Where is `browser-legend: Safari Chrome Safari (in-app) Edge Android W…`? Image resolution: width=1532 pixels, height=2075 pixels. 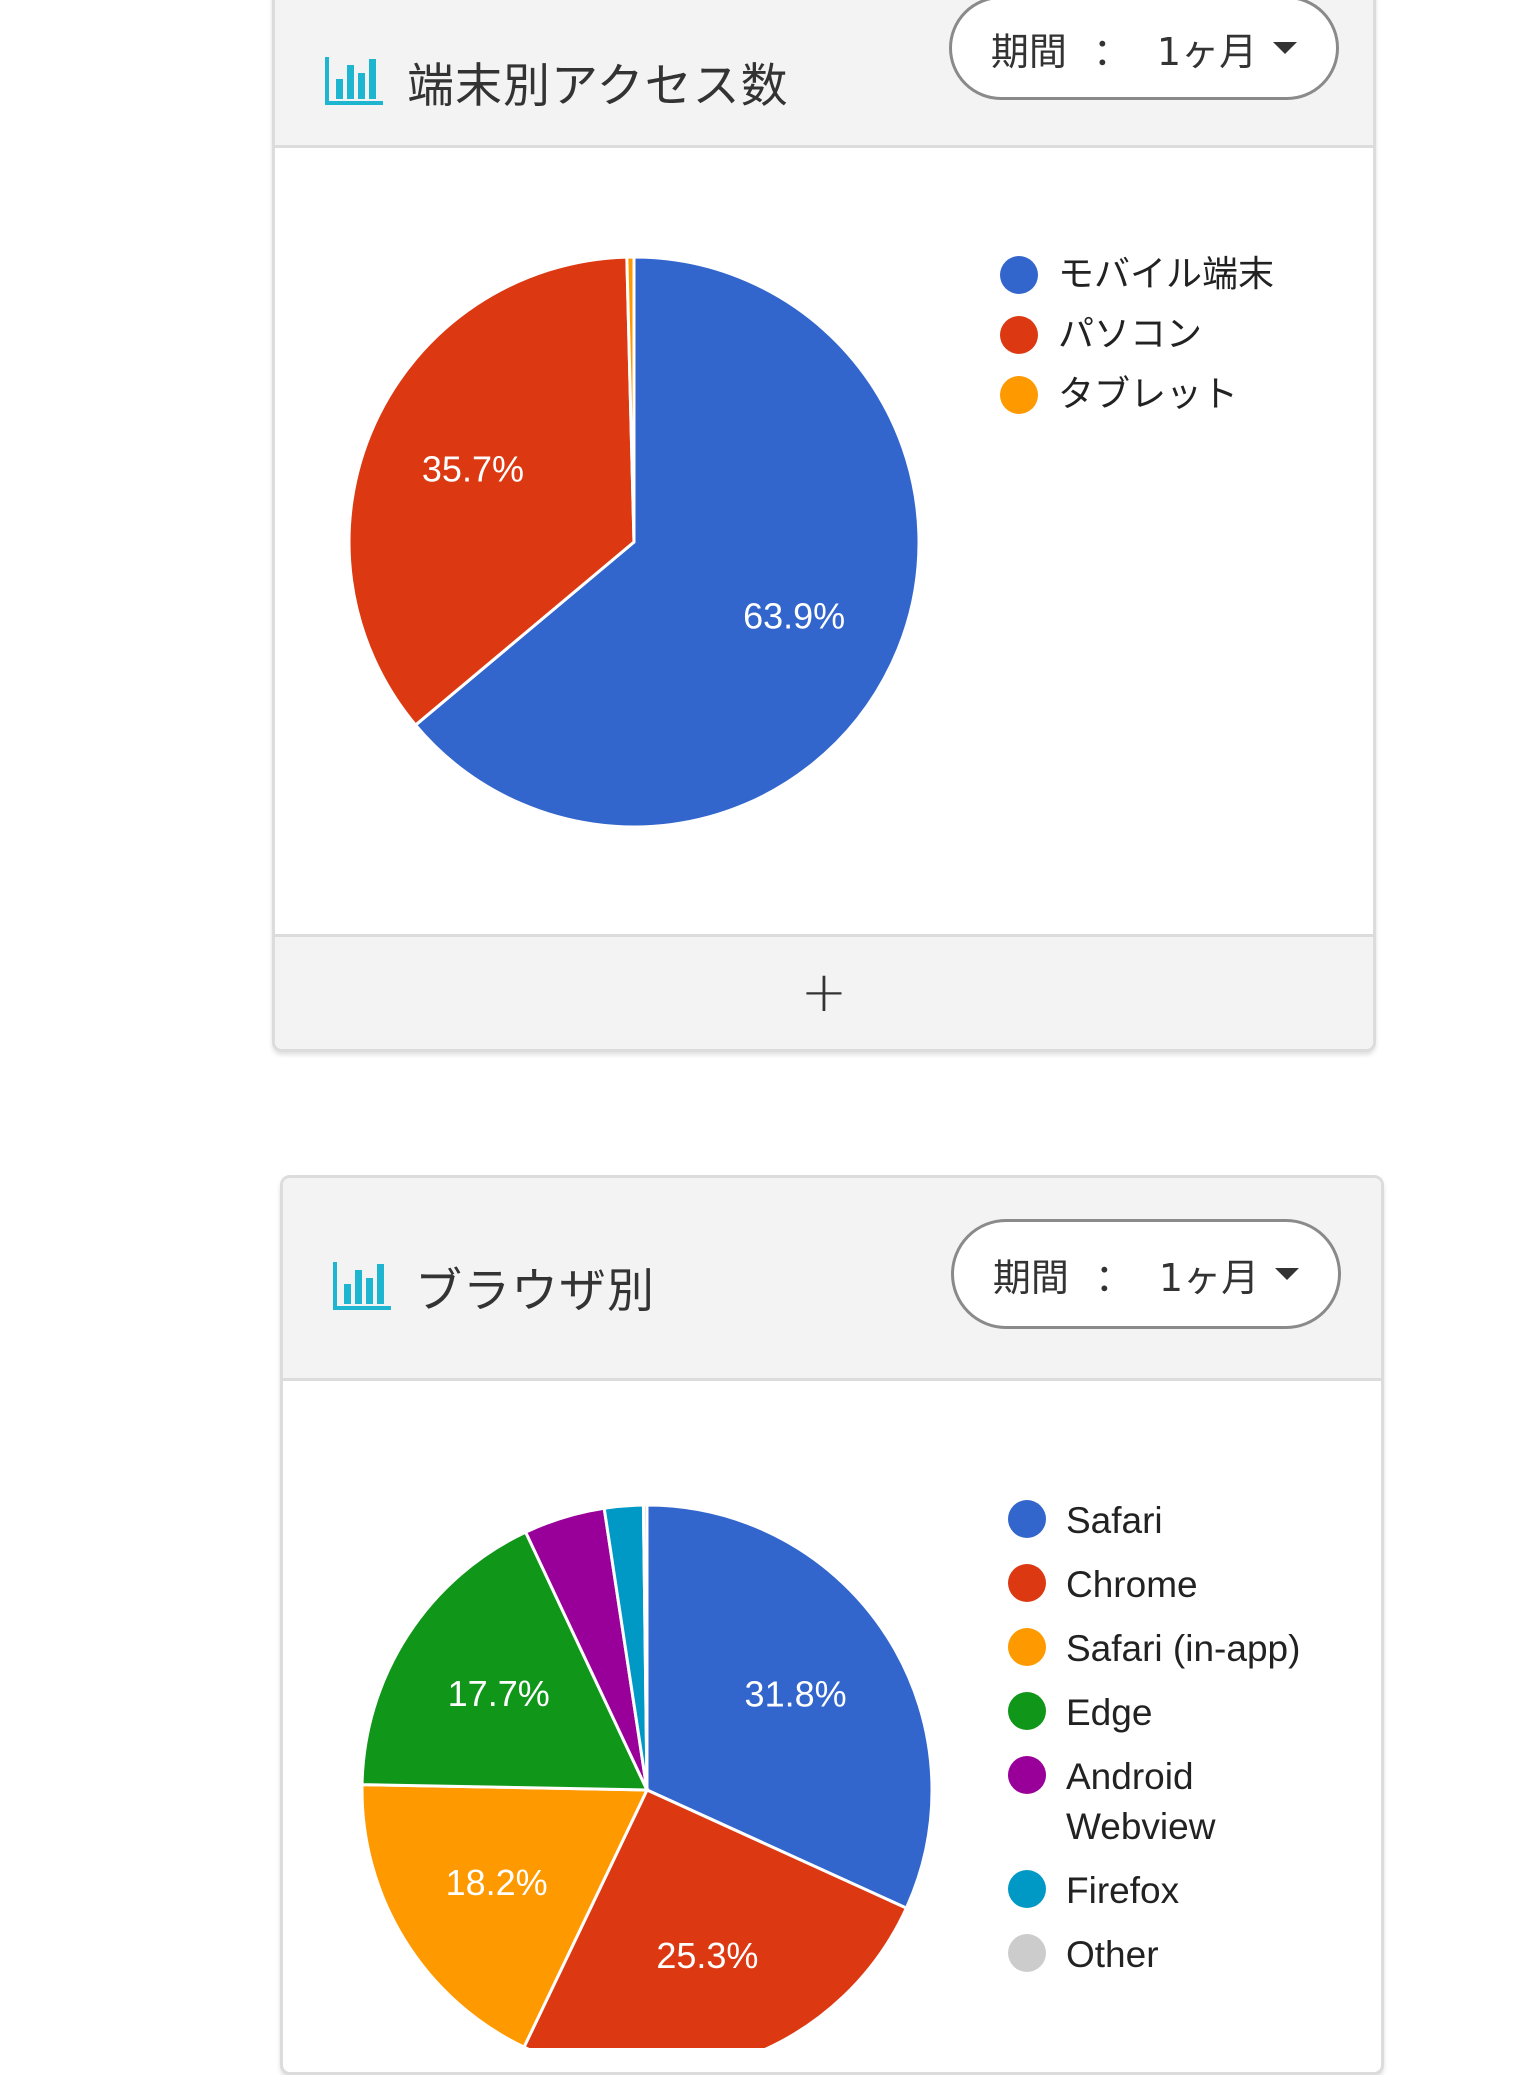 browser-legend: Safari Chrome Safari (in-app) Edge Android W… is located at coordinates (1173, 1745).